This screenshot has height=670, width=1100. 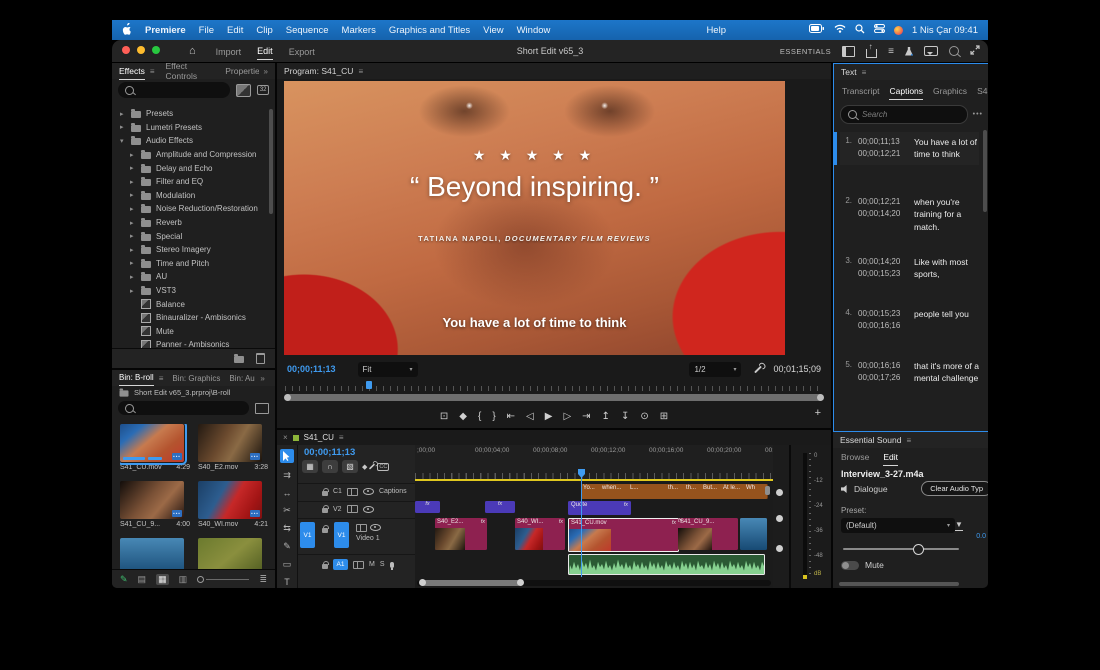 I want to click on bin-clip-1: ••• S41_CU.mov 4:29, so click(x=155, y=447).